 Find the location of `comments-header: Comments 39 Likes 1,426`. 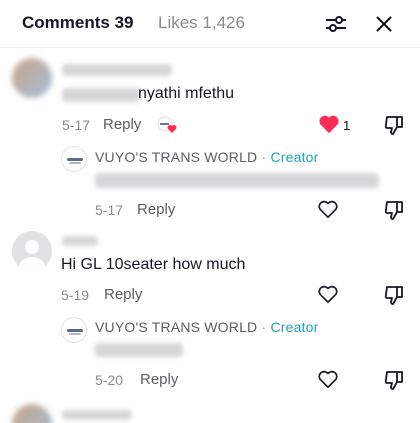

comments-header: Comments 39 Likes 1,426 is located at coordinates (210, 24).